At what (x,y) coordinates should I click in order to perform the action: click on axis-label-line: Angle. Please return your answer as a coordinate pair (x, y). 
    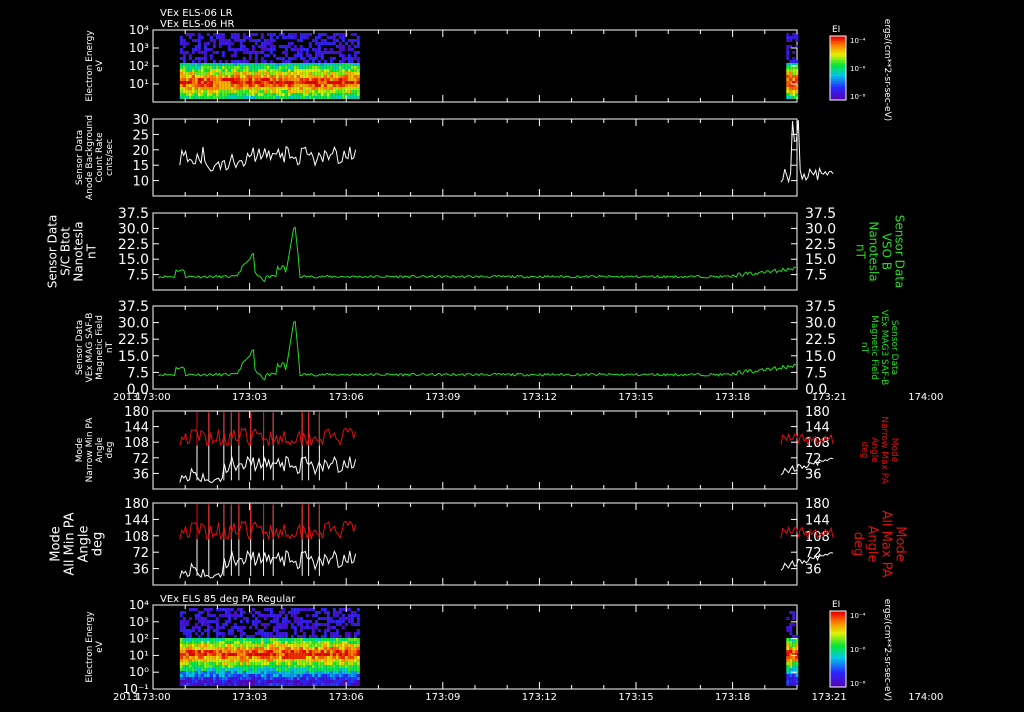
    Looking at the image, I should click on (100, 450).